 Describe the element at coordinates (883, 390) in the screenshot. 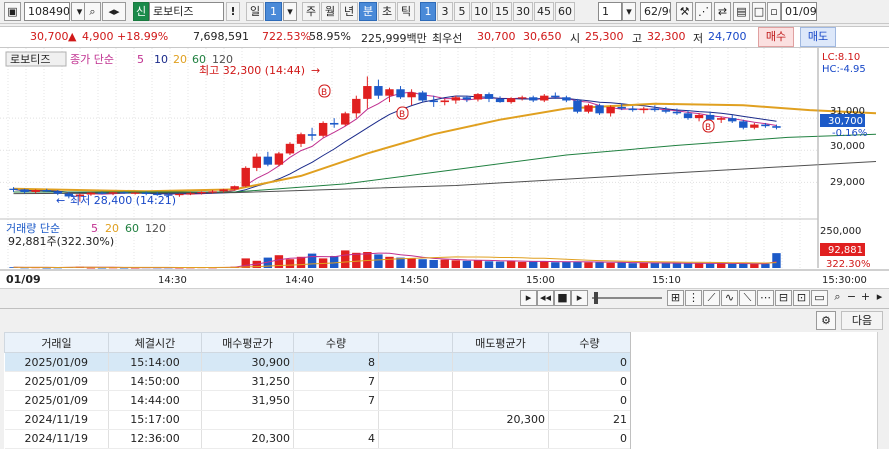

I see `table-vertical-scrollbar` at that location.